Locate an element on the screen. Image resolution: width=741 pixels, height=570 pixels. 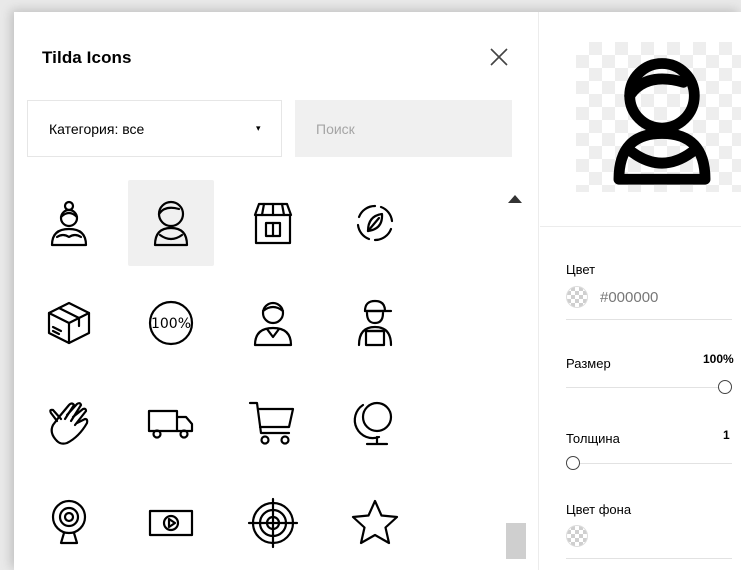
webcam-icon is located at coordinates (69, 522).